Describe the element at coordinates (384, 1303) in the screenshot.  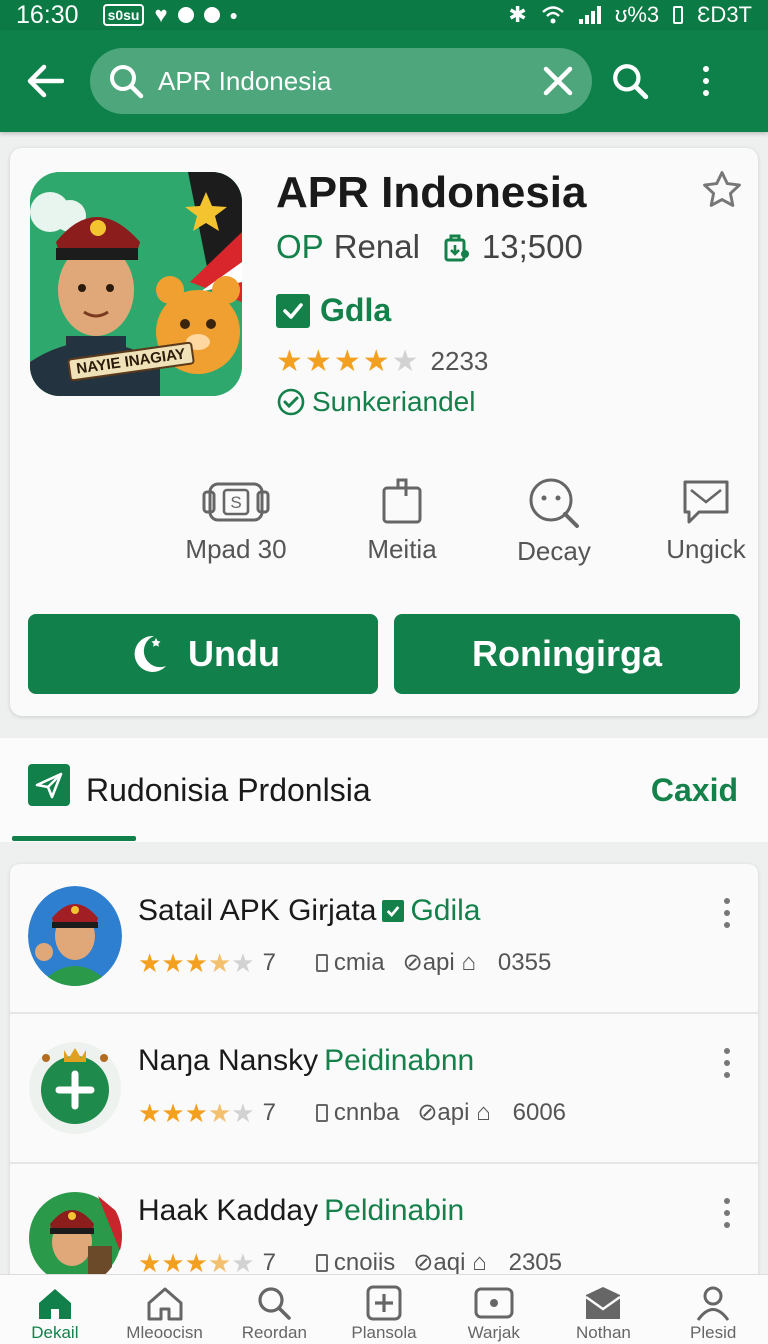
I see `add-box-icon` at that location.